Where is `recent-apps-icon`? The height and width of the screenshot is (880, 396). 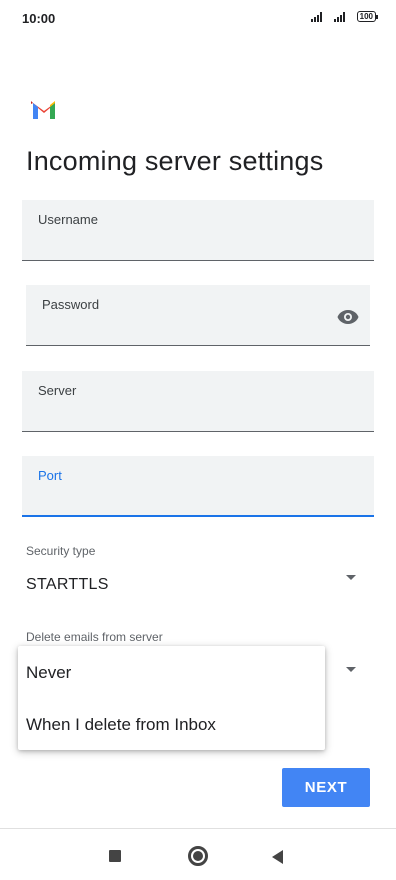 recent-apps-icon is located at coordinates (115, 856).